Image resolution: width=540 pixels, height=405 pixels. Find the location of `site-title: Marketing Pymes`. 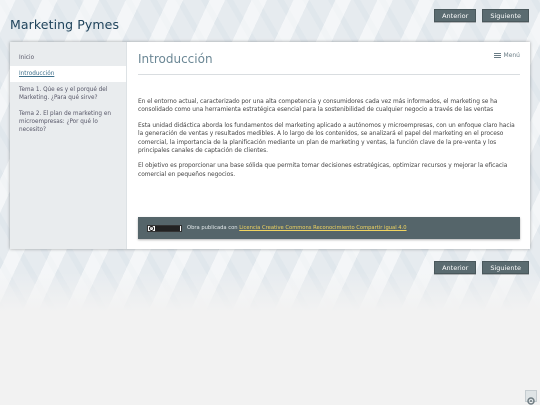

site-title: Marketing Pymes is located at coordinates (65, 24).